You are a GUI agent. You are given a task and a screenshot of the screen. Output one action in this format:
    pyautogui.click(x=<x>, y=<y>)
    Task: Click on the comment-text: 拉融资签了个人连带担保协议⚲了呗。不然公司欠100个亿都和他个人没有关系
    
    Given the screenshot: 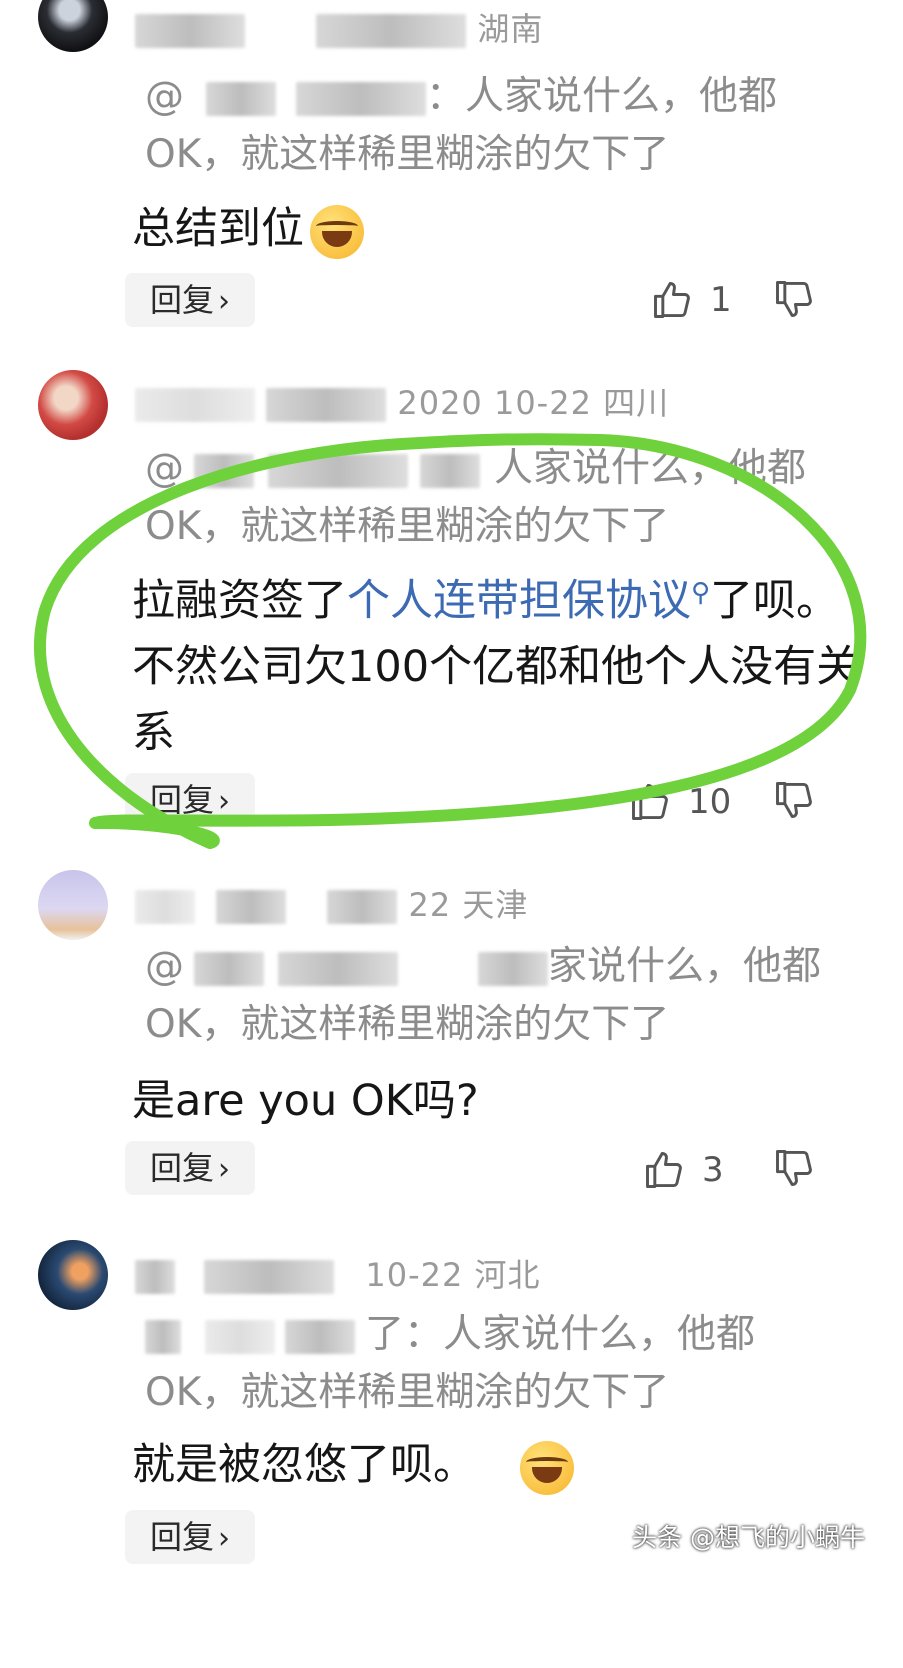 What is the action you would take?
    pyautogui.click(x=496, y=667)
    